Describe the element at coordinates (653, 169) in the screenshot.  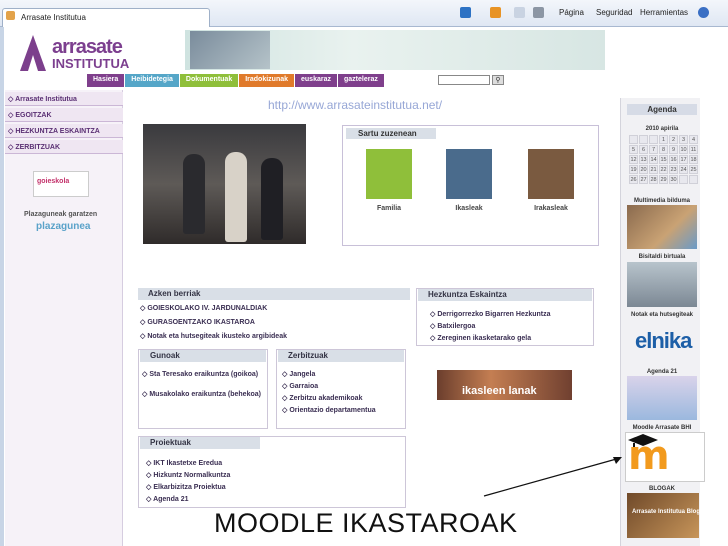
I see `calendar-day: 21` at that location.